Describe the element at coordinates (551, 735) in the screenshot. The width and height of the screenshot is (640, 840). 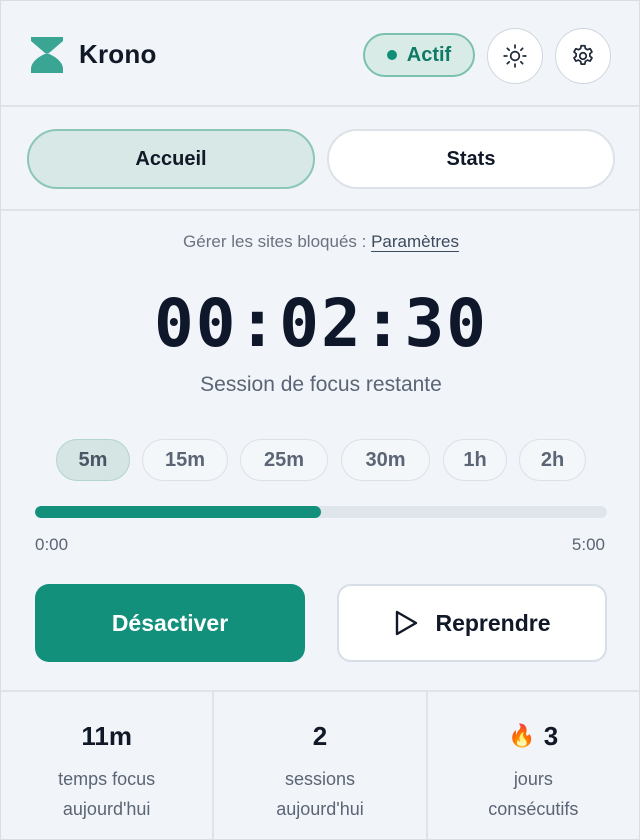
I see `streak-count: 3` at that location.